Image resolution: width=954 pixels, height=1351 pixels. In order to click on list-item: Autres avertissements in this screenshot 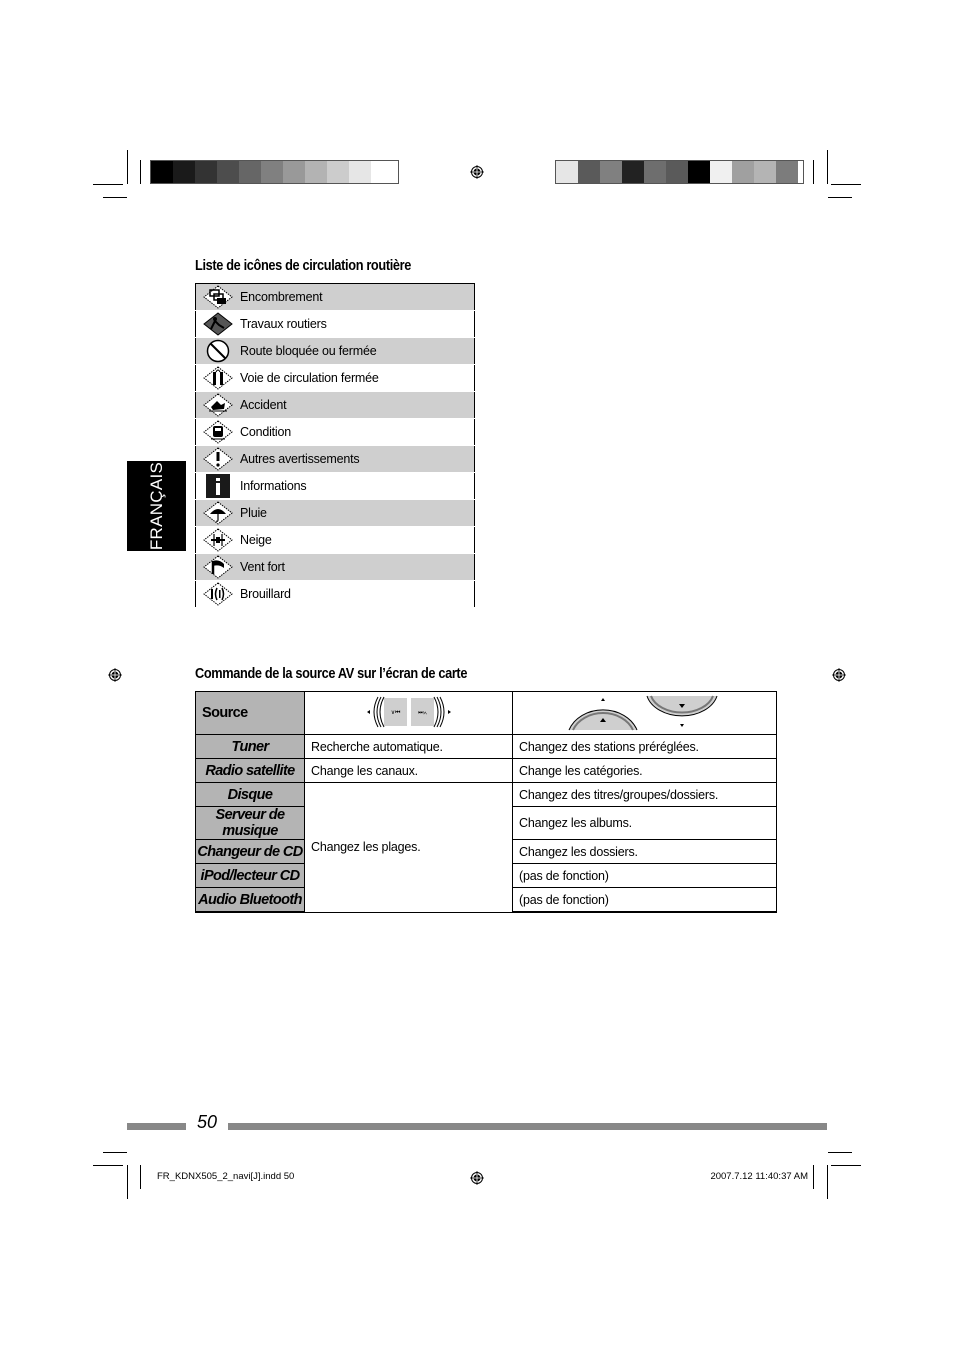, I will do `click(335, 459)`.